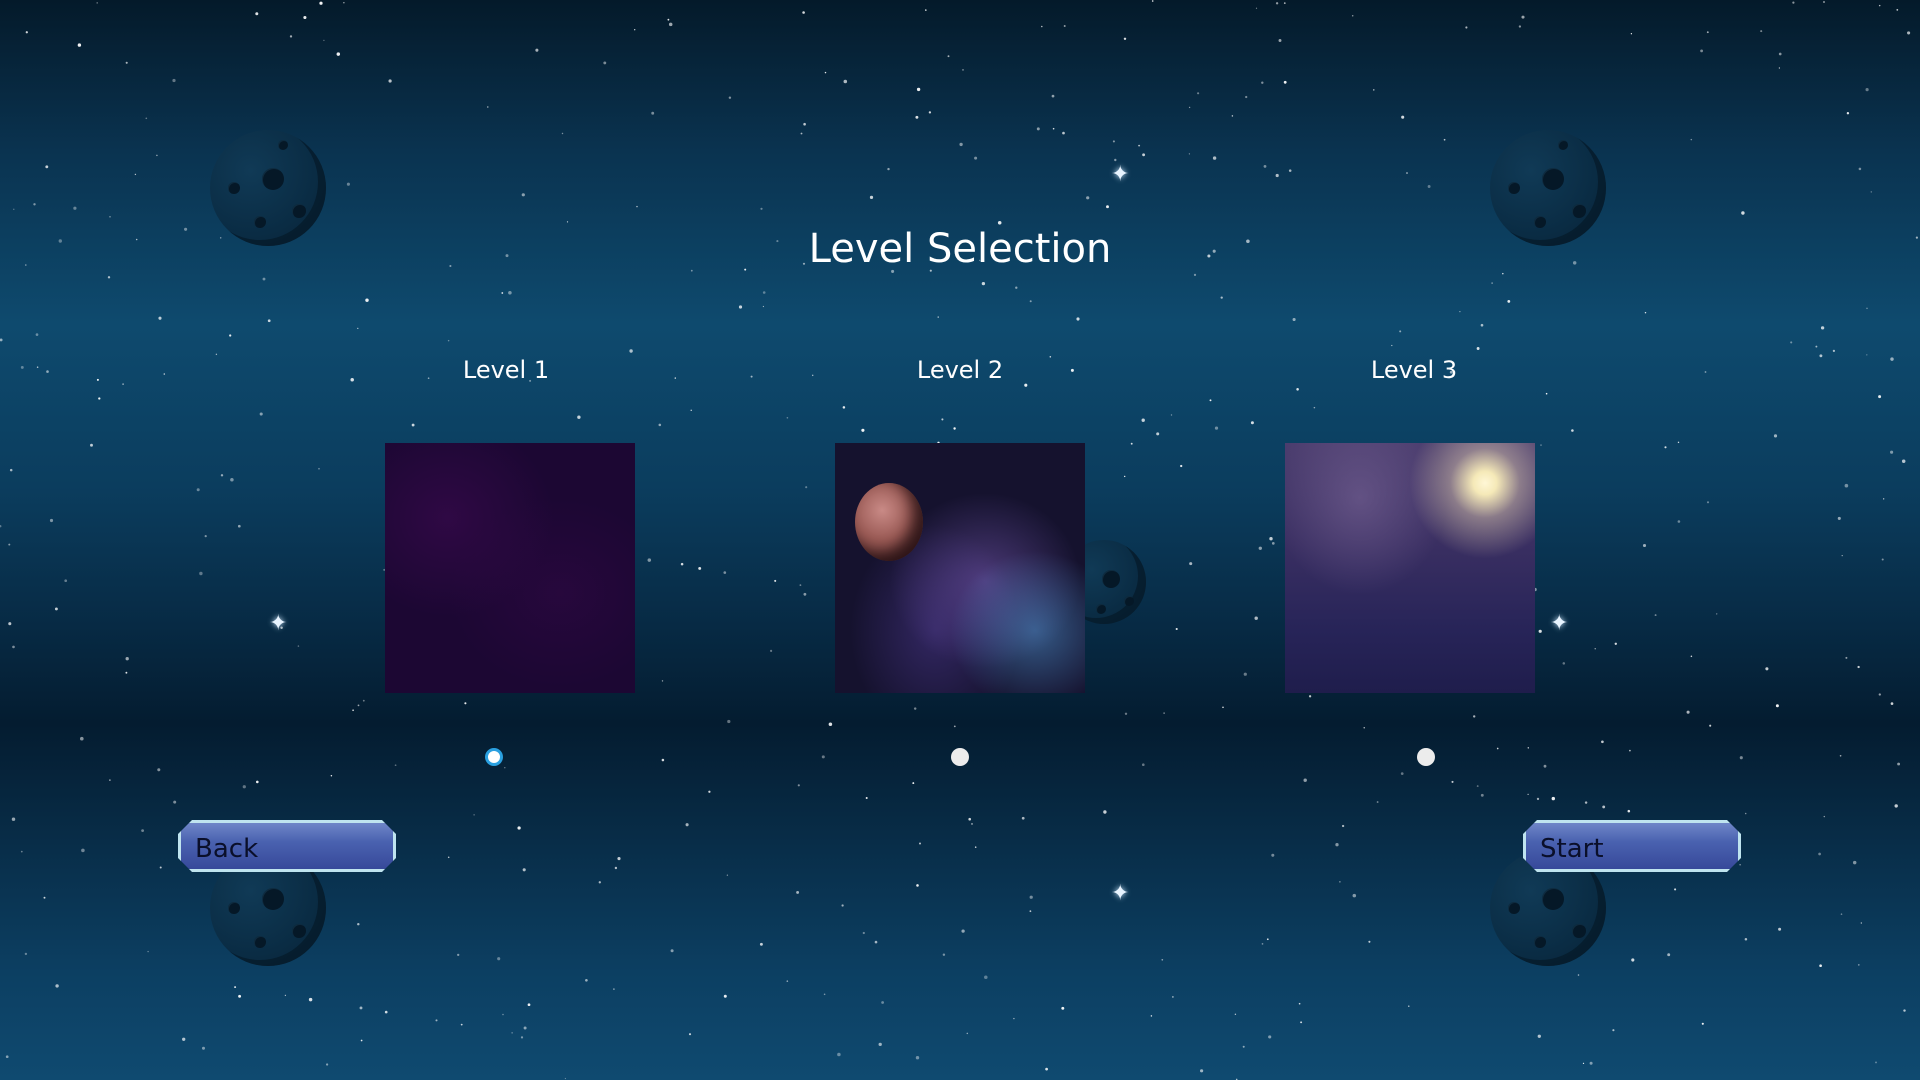  Describe the element at coordinates (960, 568) in the screenshot. I see `level-2-thumbnail` at that location.